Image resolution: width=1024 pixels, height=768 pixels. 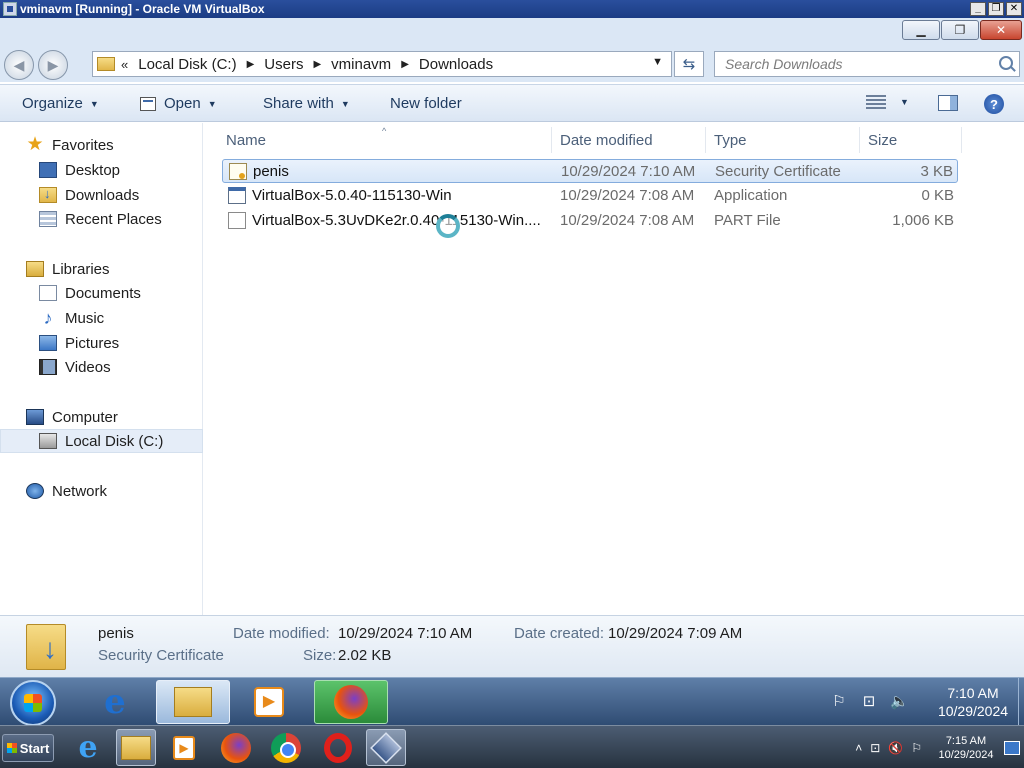 What do you see at coordinates (1001, 30) in the screenshot?
I see `close-button: ✕` at bounding box center [1001, 30].